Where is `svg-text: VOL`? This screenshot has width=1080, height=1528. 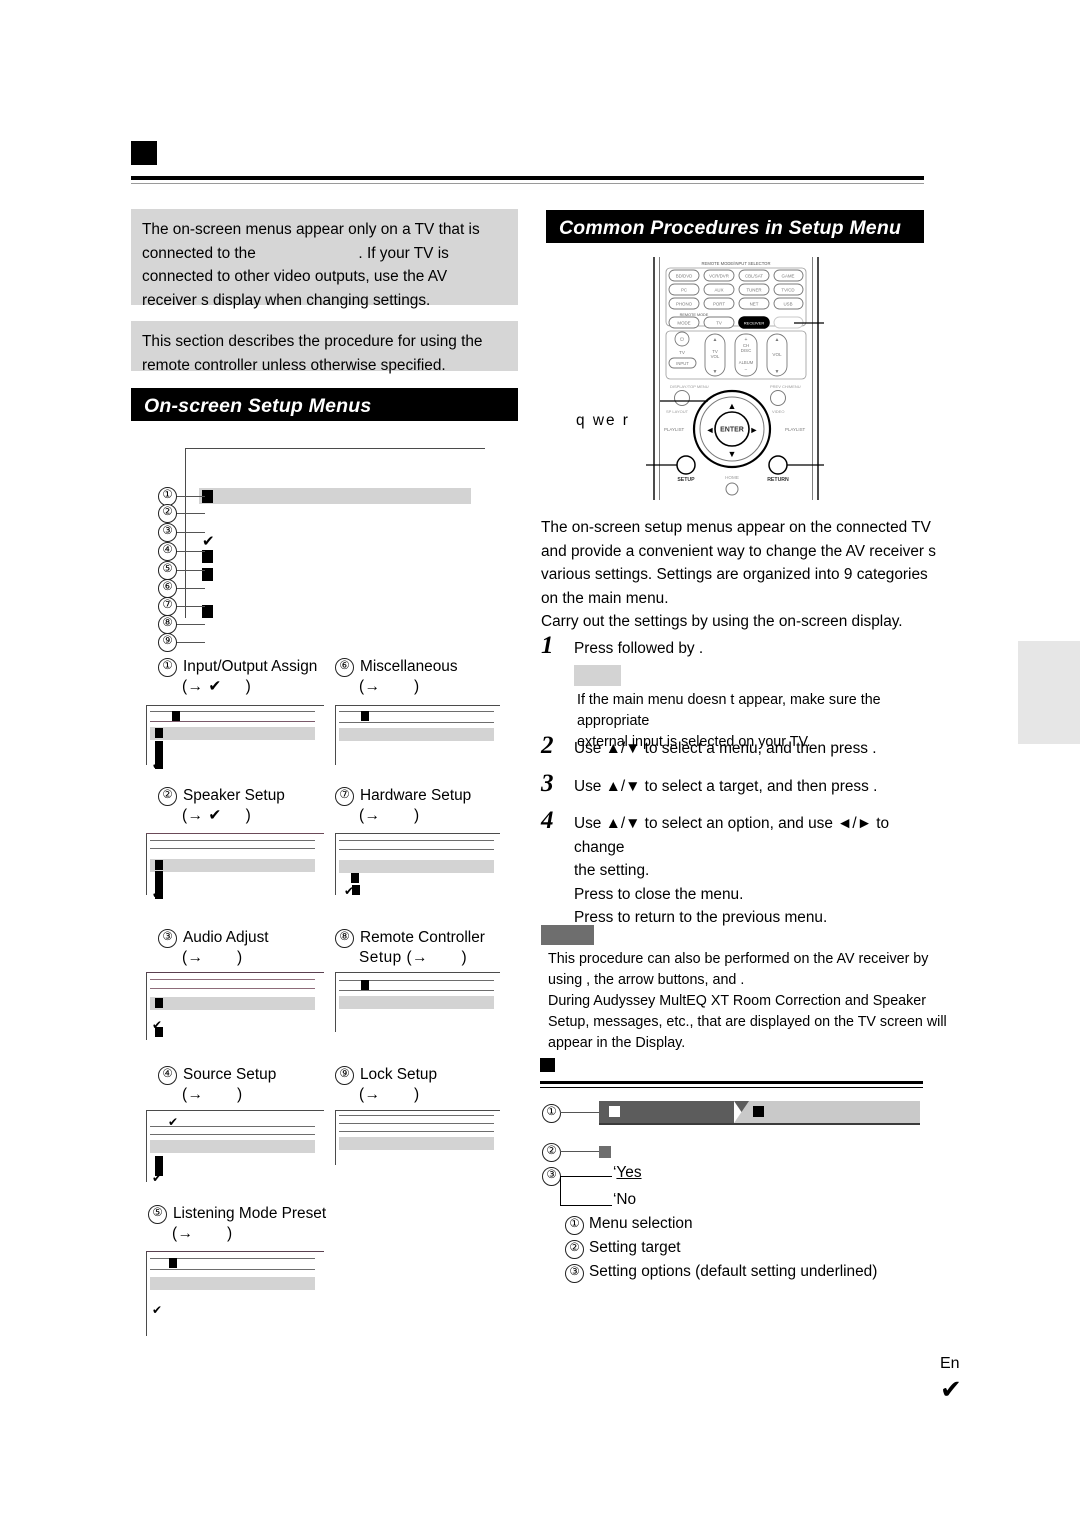 svg-text: VOL is located at coordinates (777, 354).